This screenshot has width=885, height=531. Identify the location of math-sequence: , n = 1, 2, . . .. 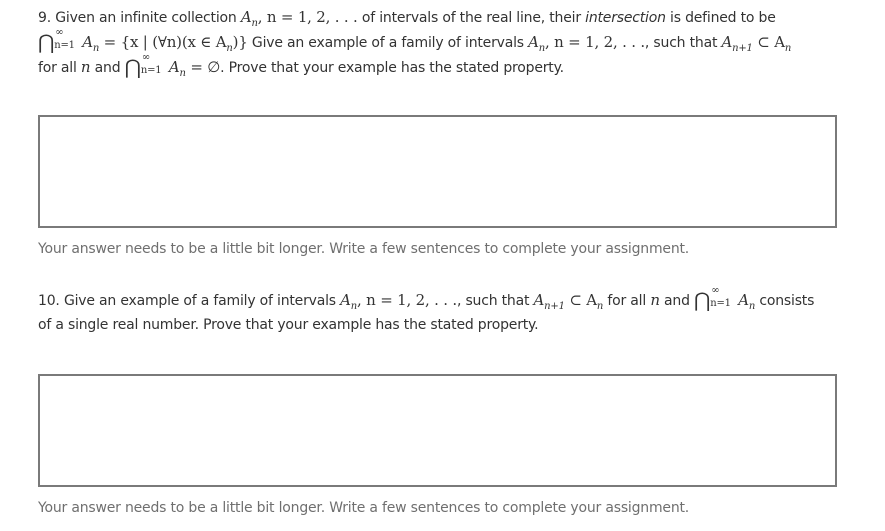
(307, 17).